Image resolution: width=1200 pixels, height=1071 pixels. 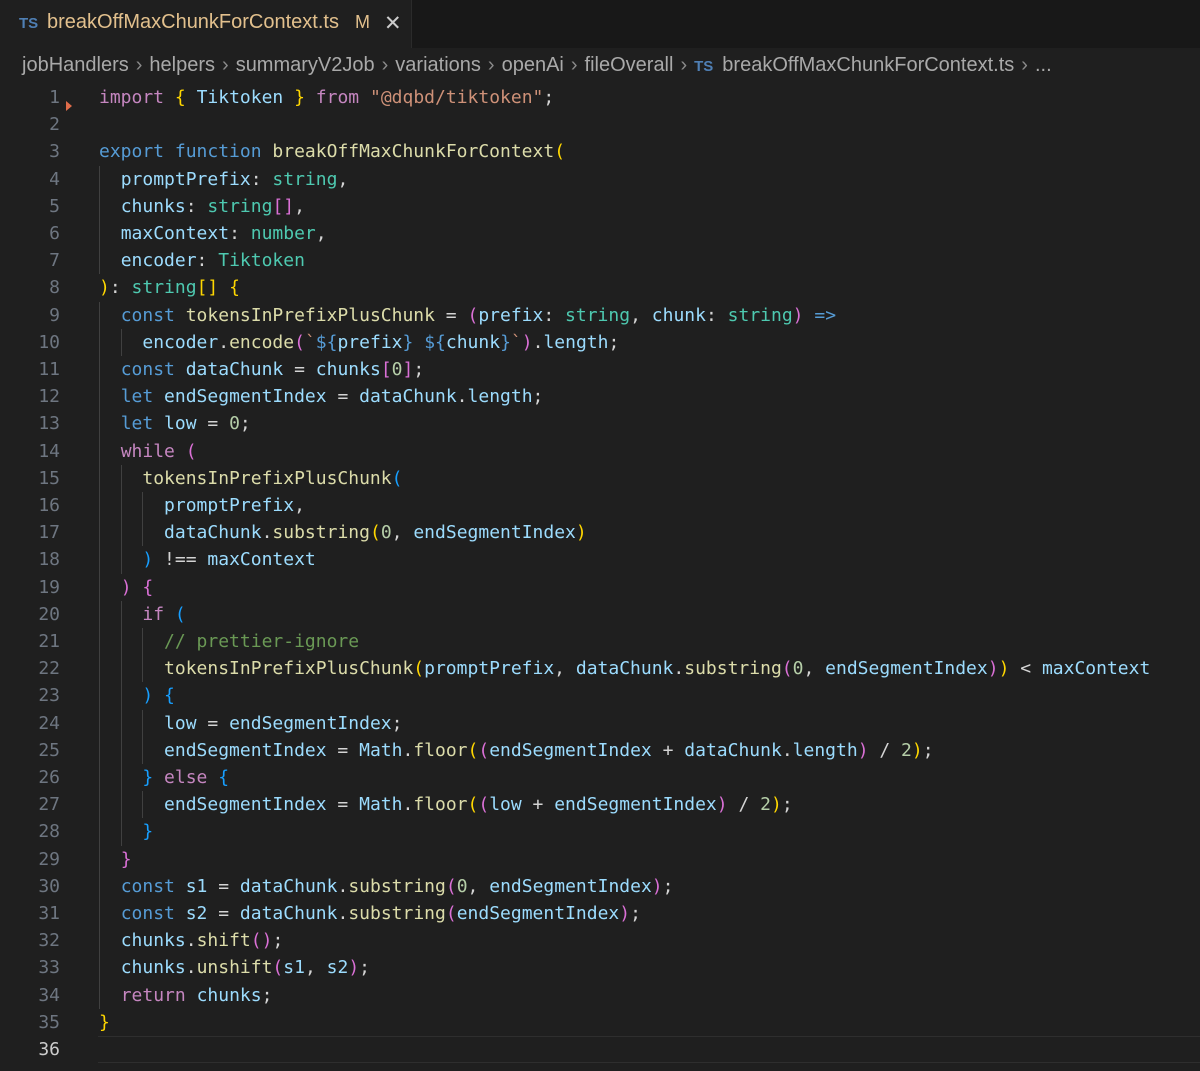 What do you see at coordinates (600, 859) in the screenshot?
I see `code-line: 29 }` at bounding box center [600, 859].